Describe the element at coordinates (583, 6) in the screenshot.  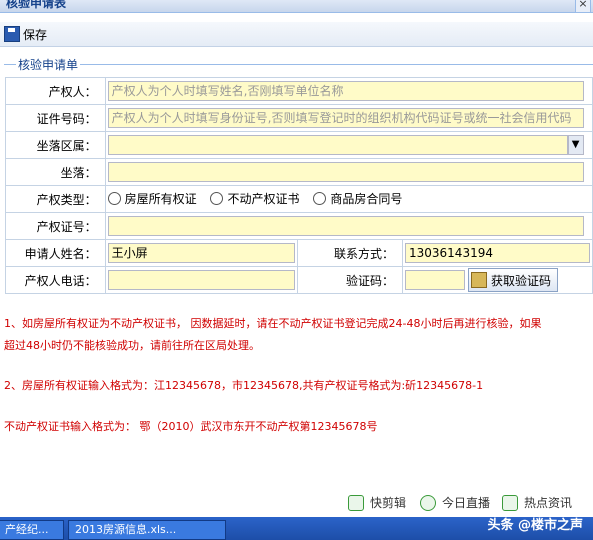
I see `close-icon: ×` at that location.